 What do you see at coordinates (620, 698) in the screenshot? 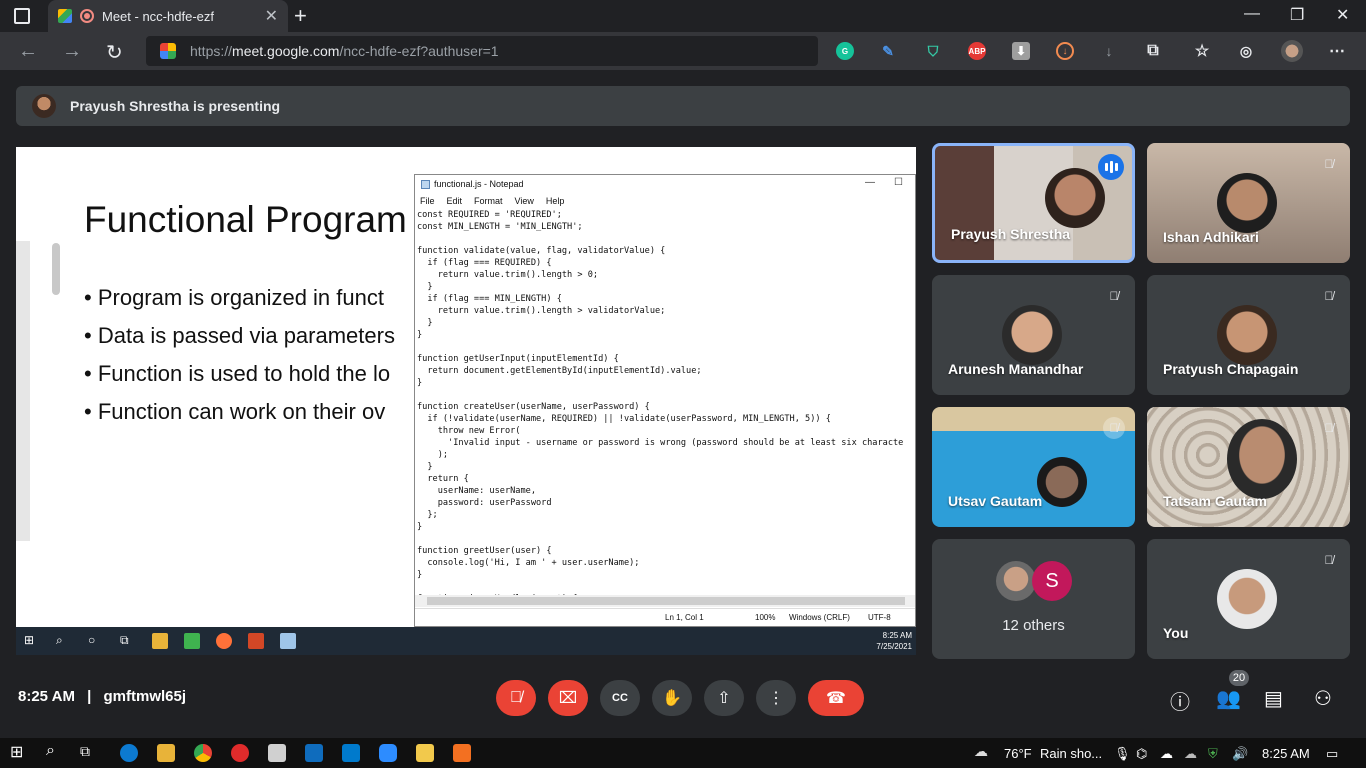
I see `captions-button: CC` at bounding box center [620, 698].